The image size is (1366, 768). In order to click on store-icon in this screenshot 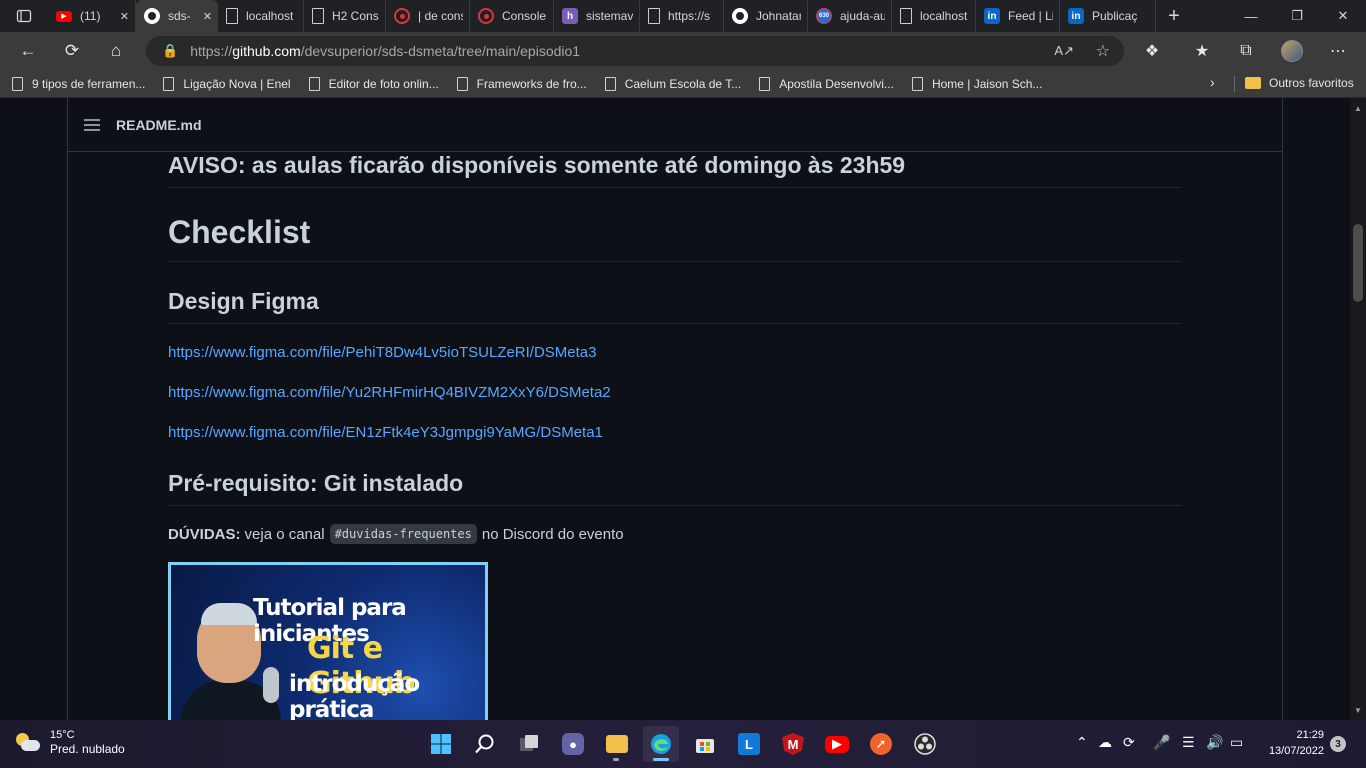, I will do `click(705, 746)`.